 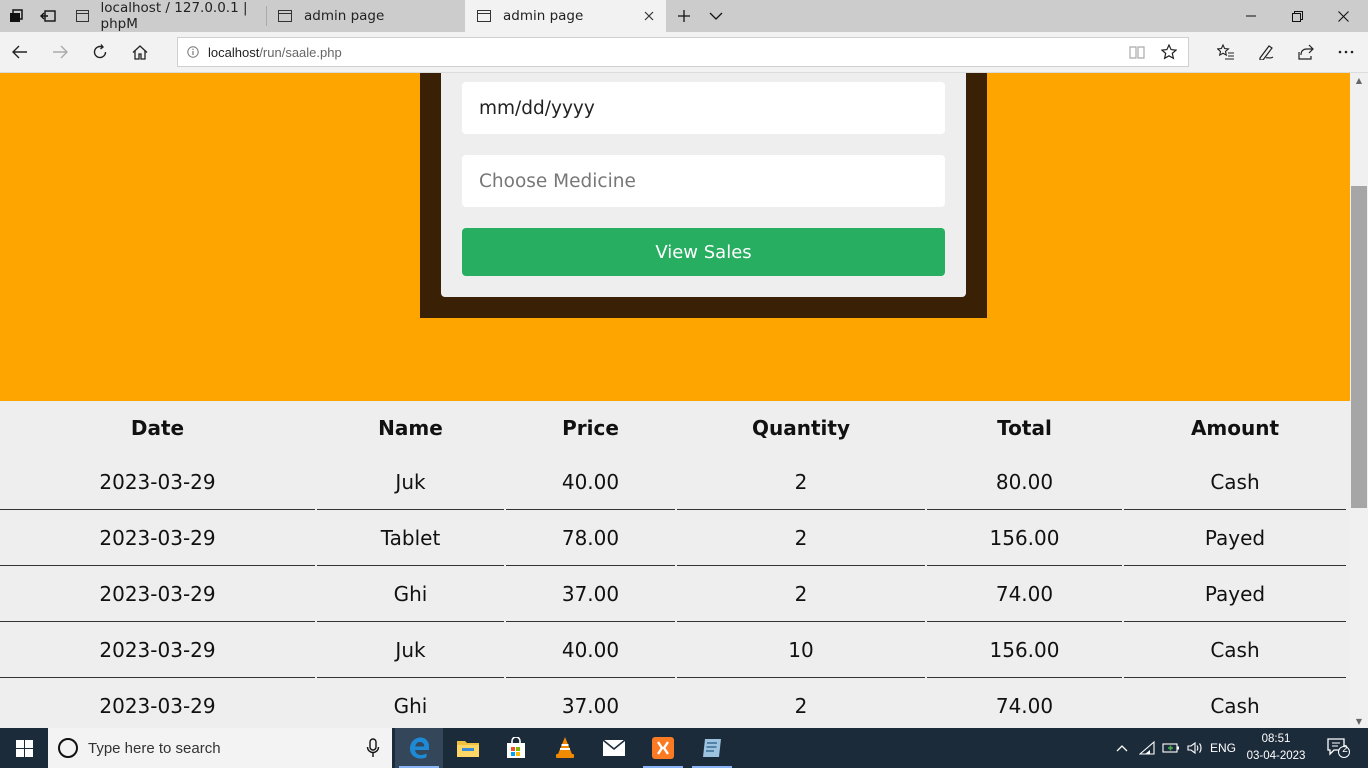 What do you see at coordinates (565, 748) in the screenshot?
I see `taskbar-vlc-icon` at bounding box center [565, 748].